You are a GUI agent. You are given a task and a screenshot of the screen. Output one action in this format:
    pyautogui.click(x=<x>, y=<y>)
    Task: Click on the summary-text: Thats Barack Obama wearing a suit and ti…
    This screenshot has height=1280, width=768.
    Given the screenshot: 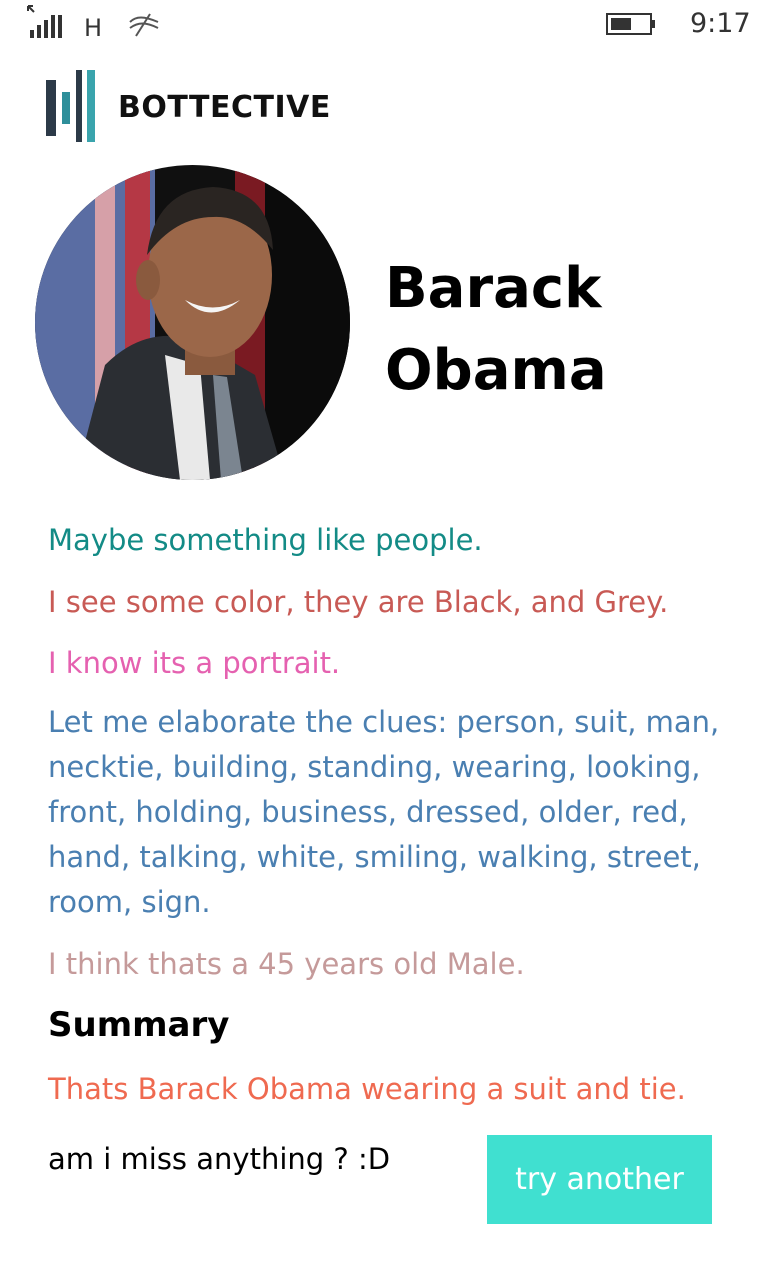 What is the action you would take?
    pyautogui.click(x=367, y=1089)
    